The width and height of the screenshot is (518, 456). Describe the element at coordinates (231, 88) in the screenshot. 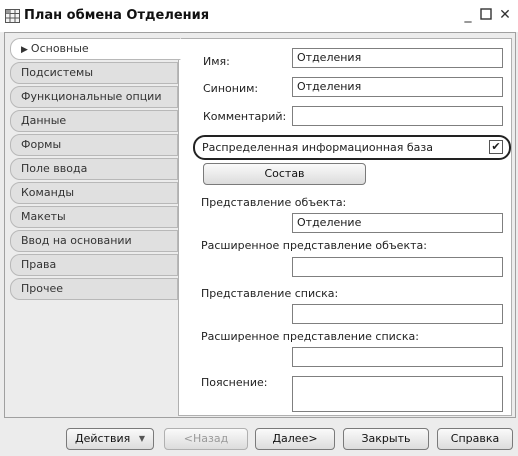

I see `synonym-label: Синоним:` at that location.